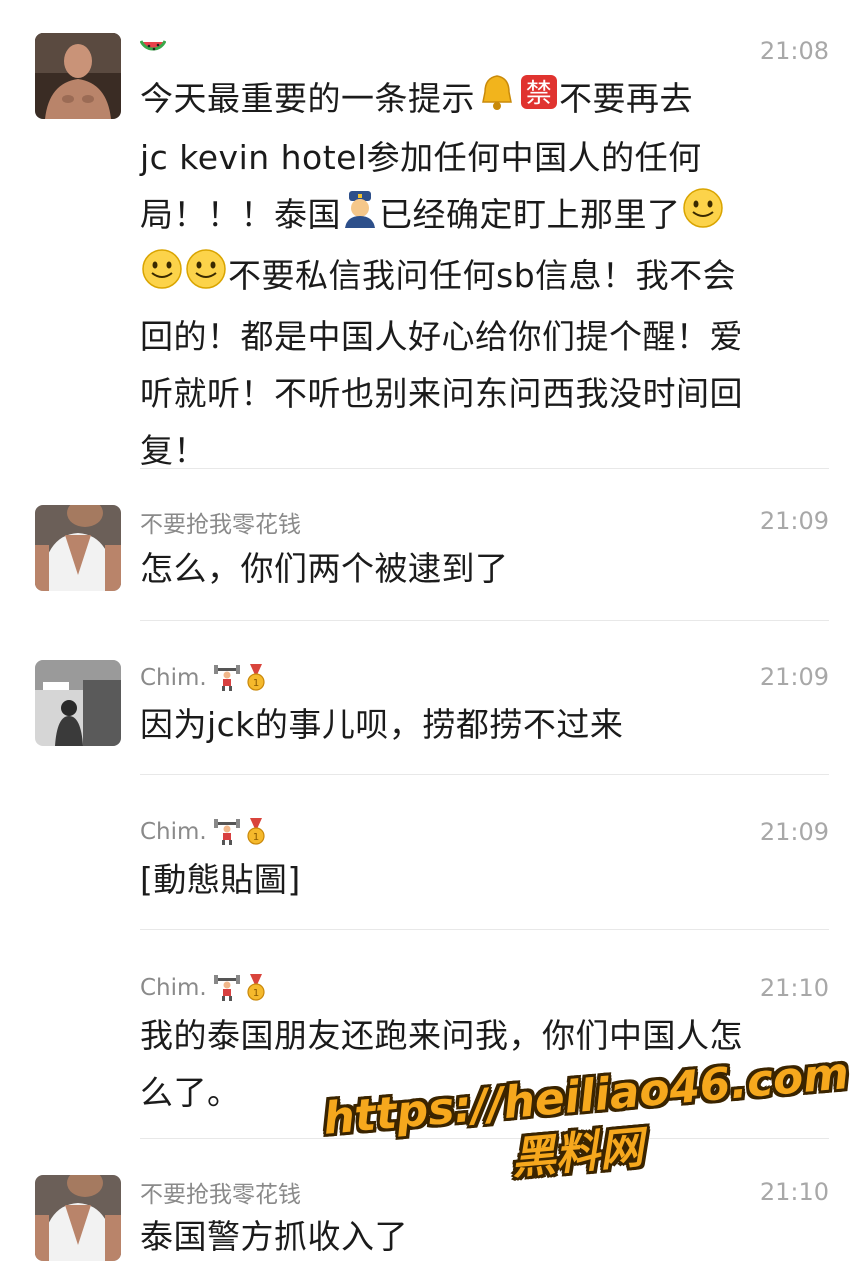 Image resolution: width=863 pixels, height=1280 pixels. Describe the element at coordinates (497, 100) in the screenshot. I see `bell-icon` at that location.